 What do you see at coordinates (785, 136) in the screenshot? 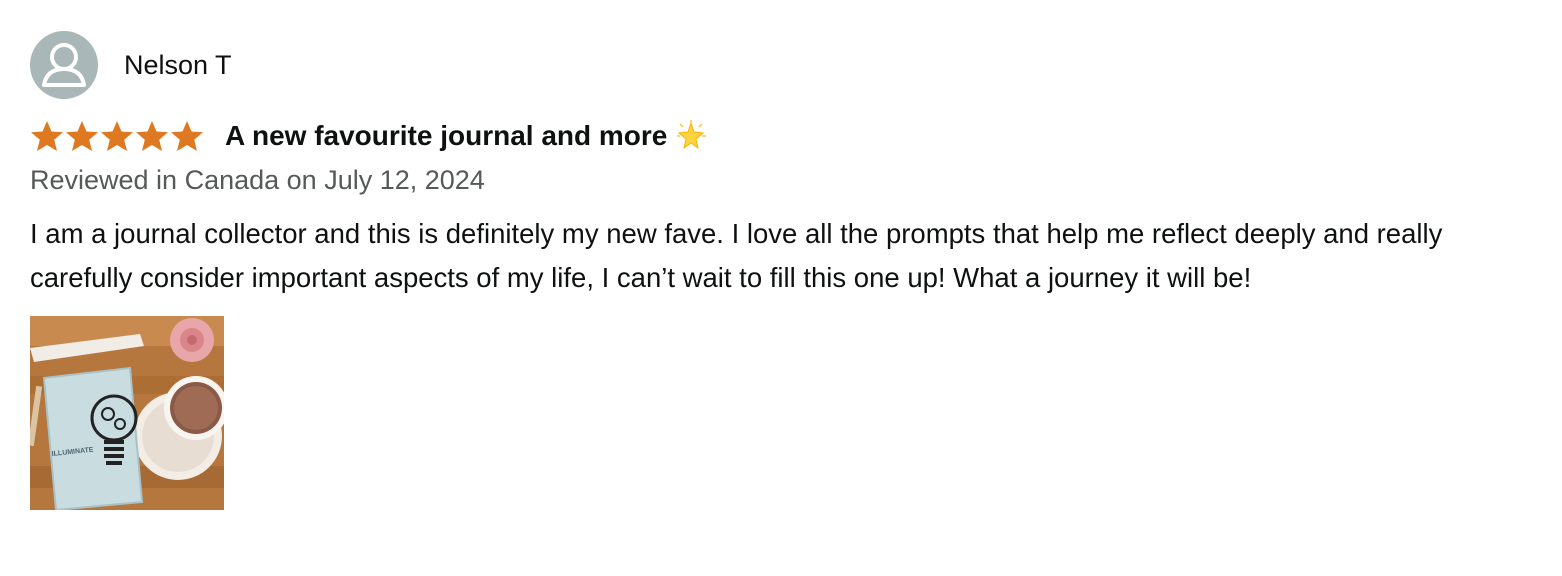
I see `review-title-row: A new favourite journal and more` at bounding box center [785, 136].